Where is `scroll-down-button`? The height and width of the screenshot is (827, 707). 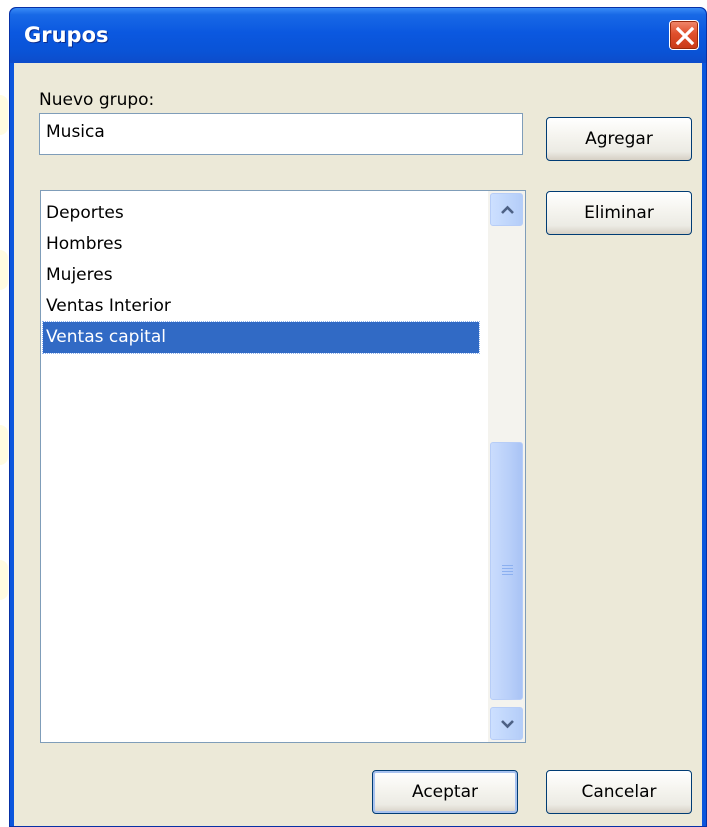 scroll-down-button is located at coordinates (506, 723).